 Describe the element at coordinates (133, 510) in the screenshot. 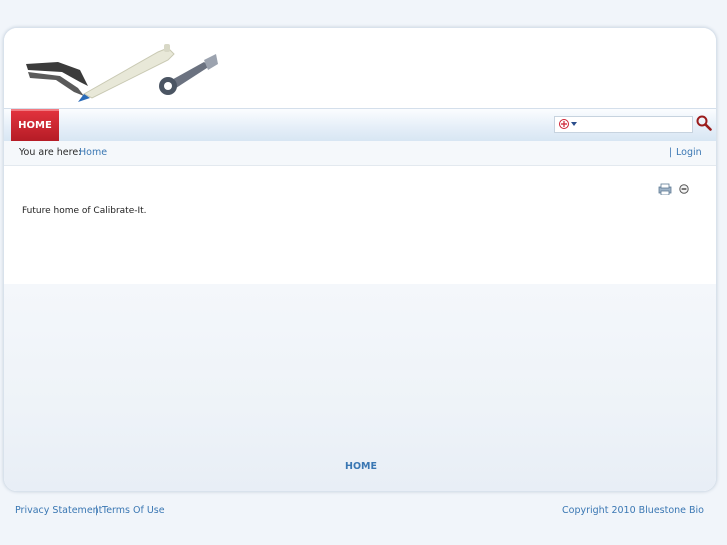

I see `terms-link: Terms Of Use` at that location.